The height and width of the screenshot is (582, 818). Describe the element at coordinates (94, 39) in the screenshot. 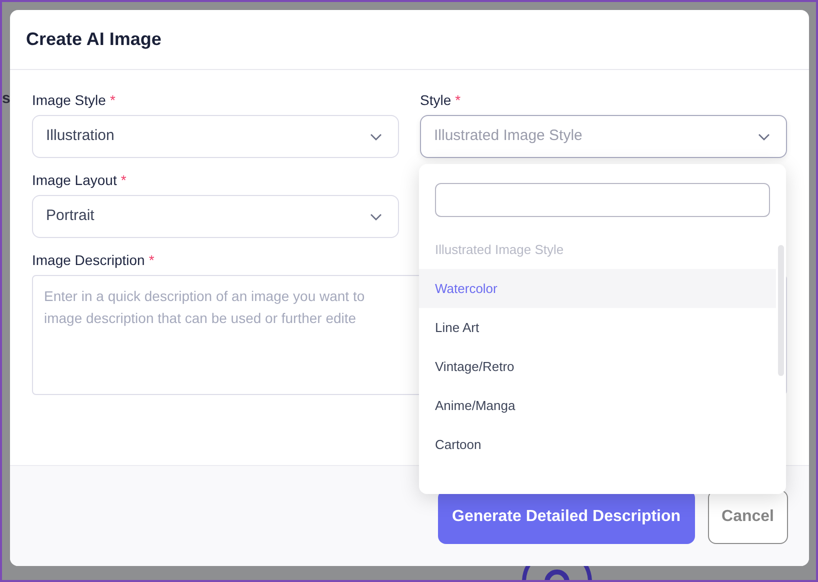

I see `dialog-title: Create AI Image` at that location.